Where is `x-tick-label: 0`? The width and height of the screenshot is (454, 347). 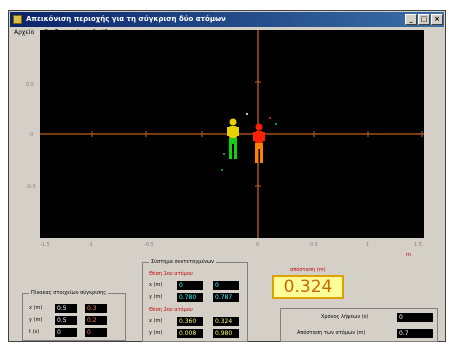
x-tick-label: 0 is located at coordinates (257, 245).